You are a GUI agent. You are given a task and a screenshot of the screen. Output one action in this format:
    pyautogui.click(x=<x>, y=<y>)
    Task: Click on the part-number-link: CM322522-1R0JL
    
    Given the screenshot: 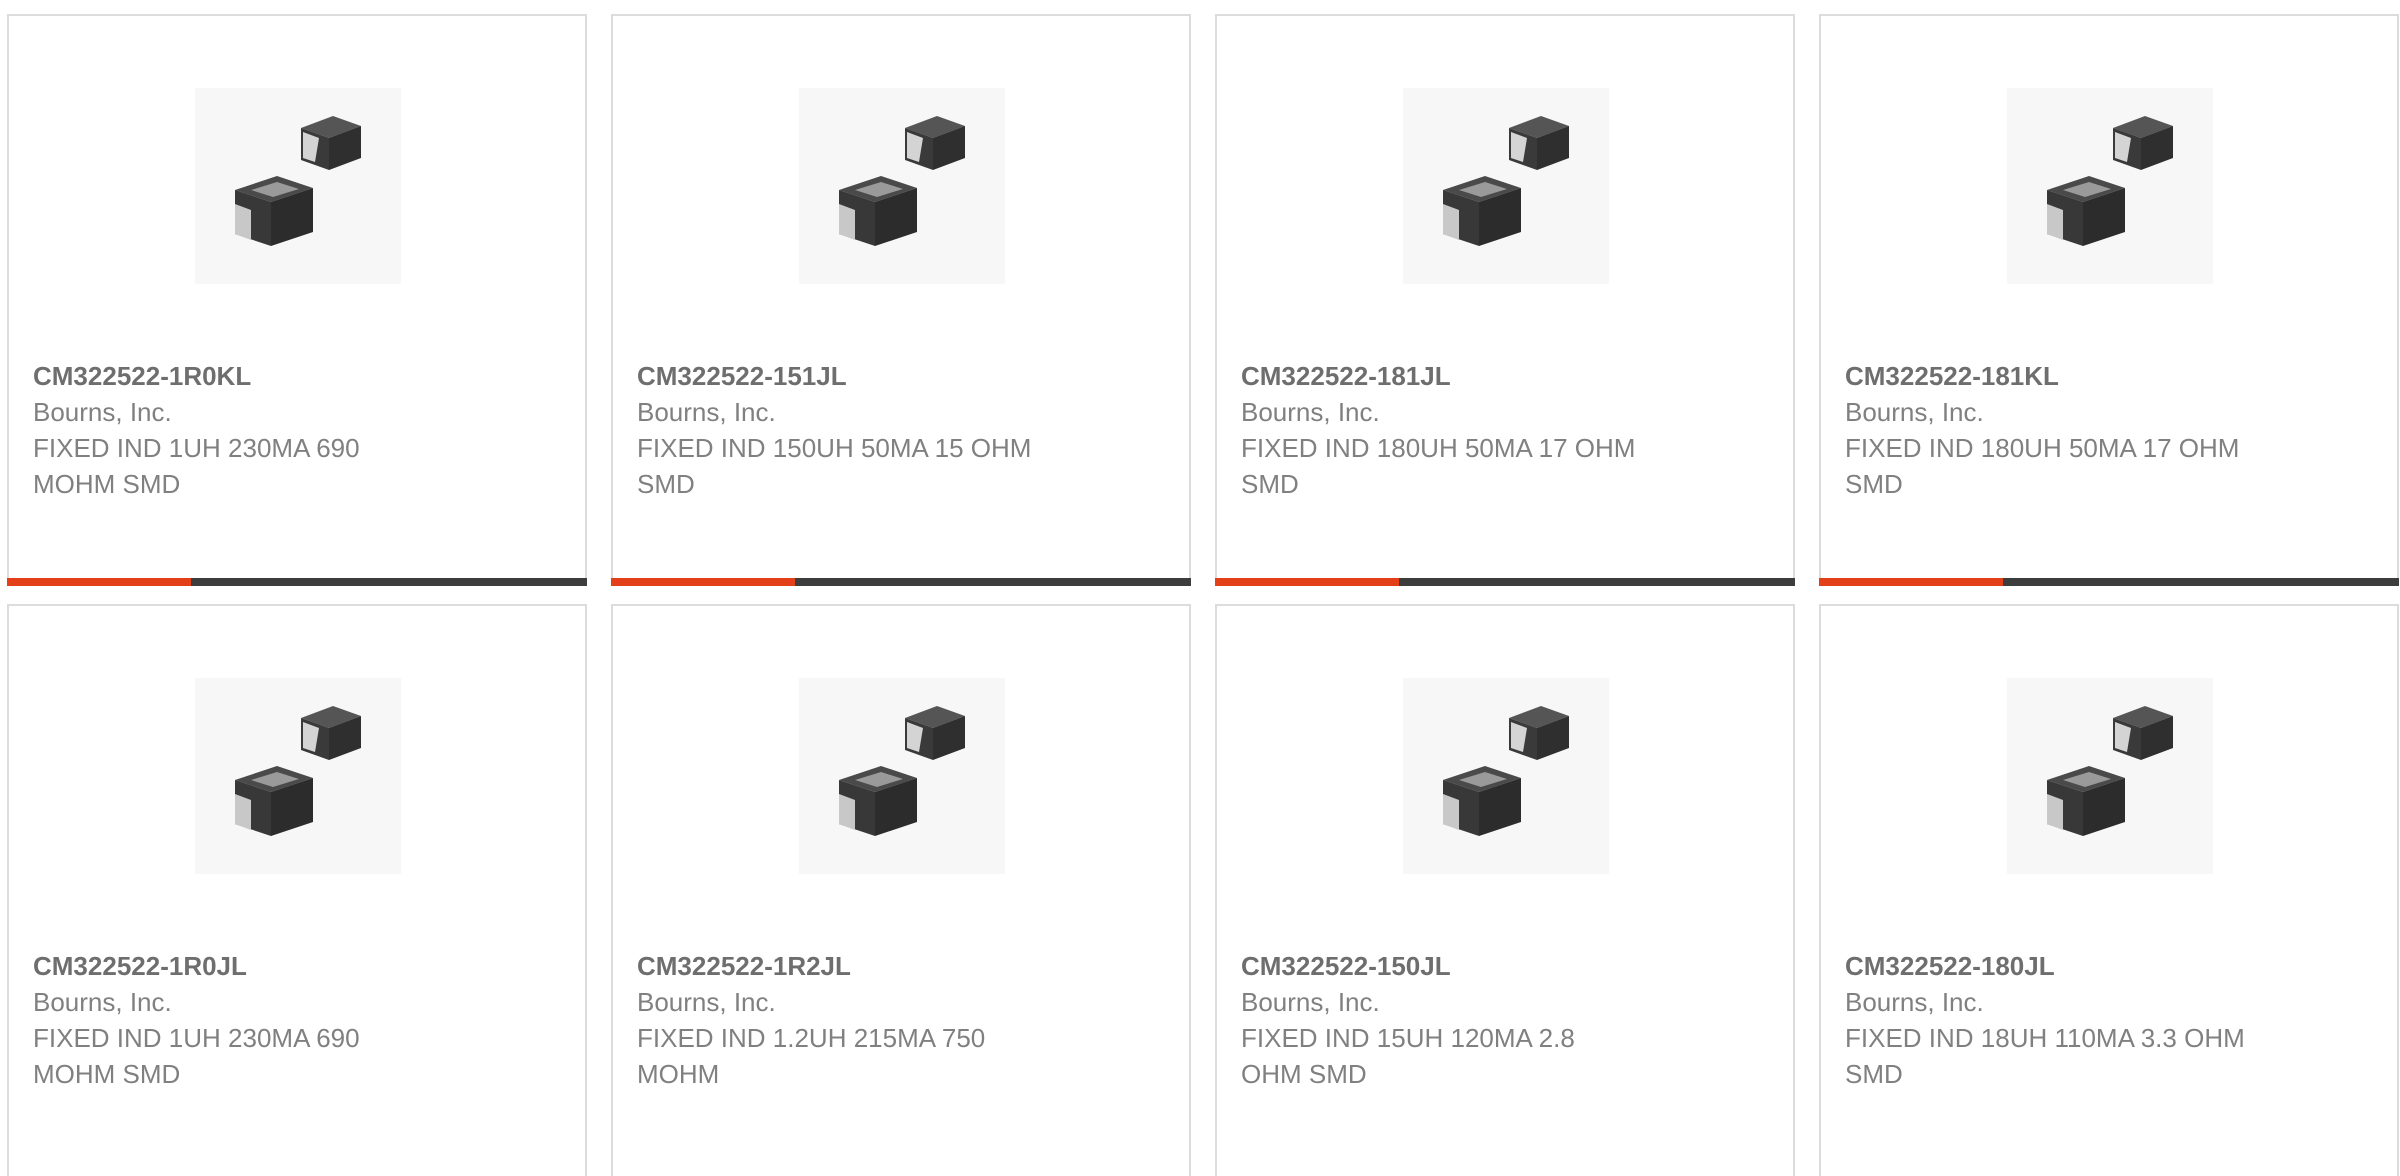 What is the action you would take?
    pyautogui.click(x=297, y=966)
    